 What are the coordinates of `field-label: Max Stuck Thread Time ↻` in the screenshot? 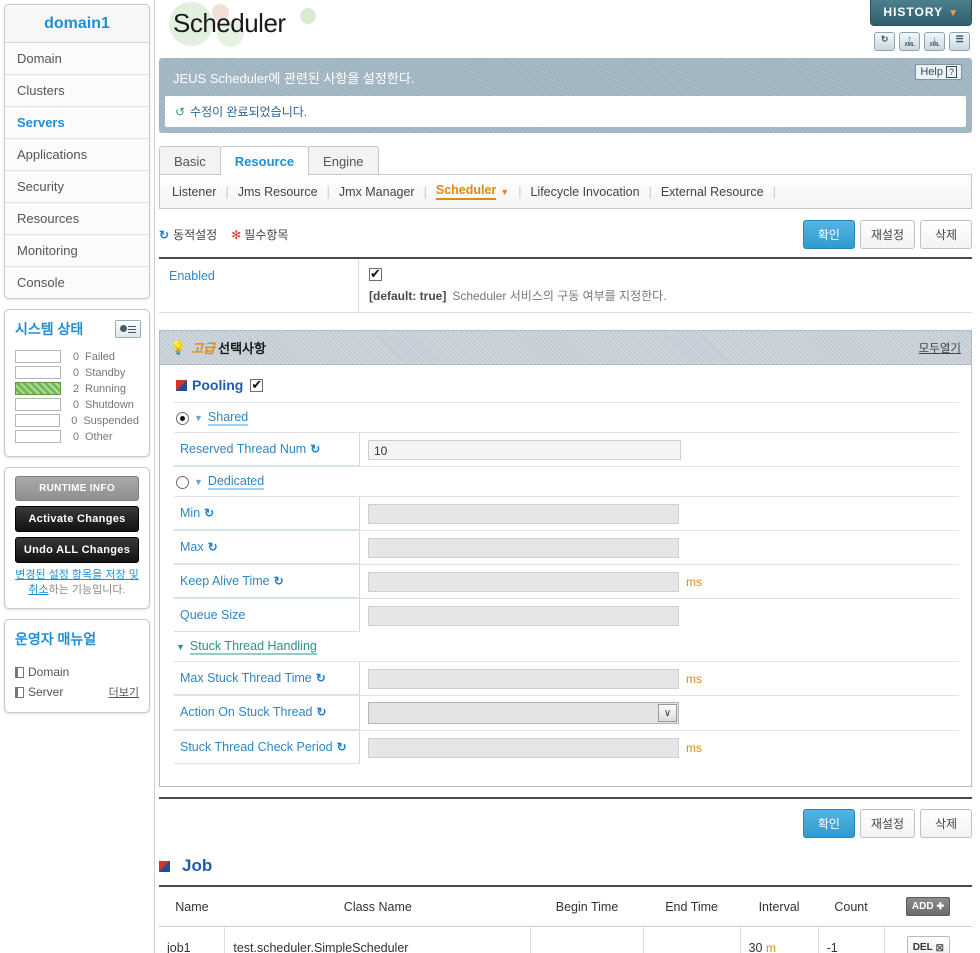 It's located at (267, 679).